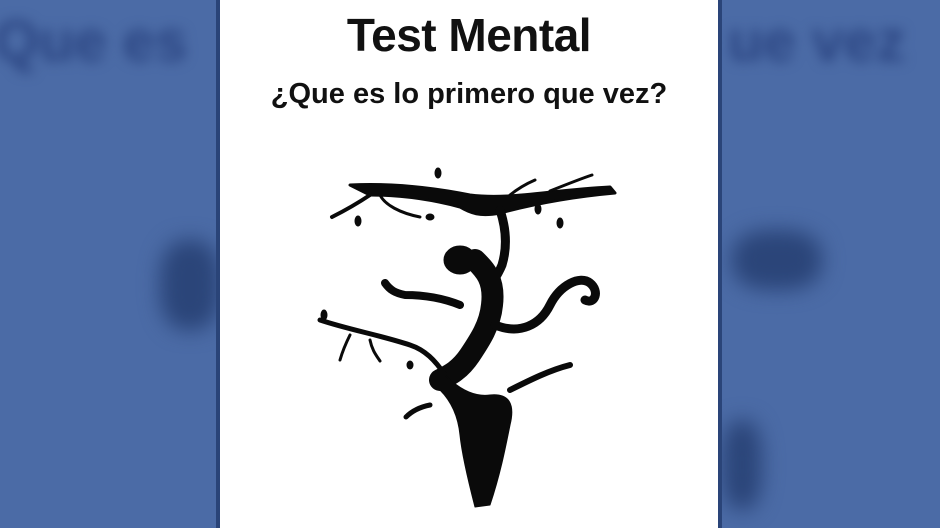 This screenshot has height=528, width=940. What do you see at coordinates (817, 41) in the screenshot?
I see `blurred-caption-right: ue vez` at bounding box center [817, 41].